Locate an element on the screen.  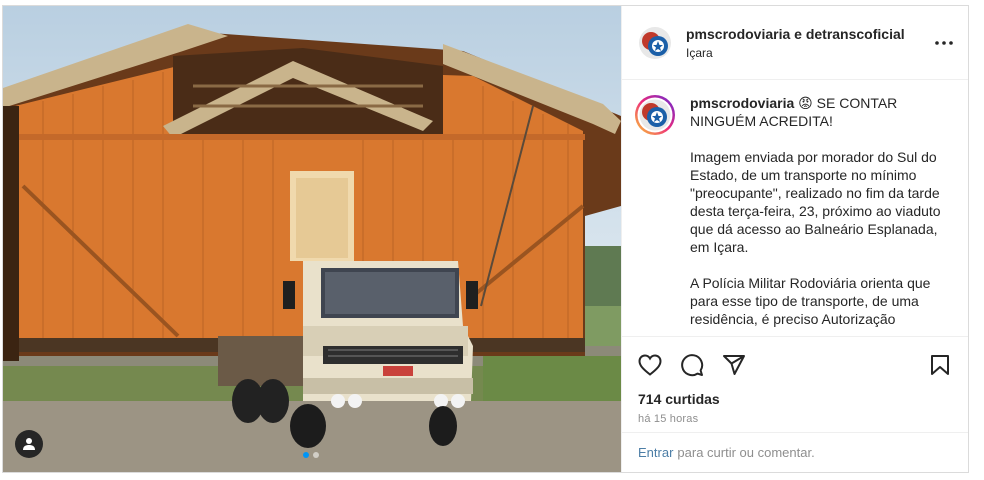
post-header-text: pmscrodoviaria e detranscoficial Içara is located at coordinates (809, 43).